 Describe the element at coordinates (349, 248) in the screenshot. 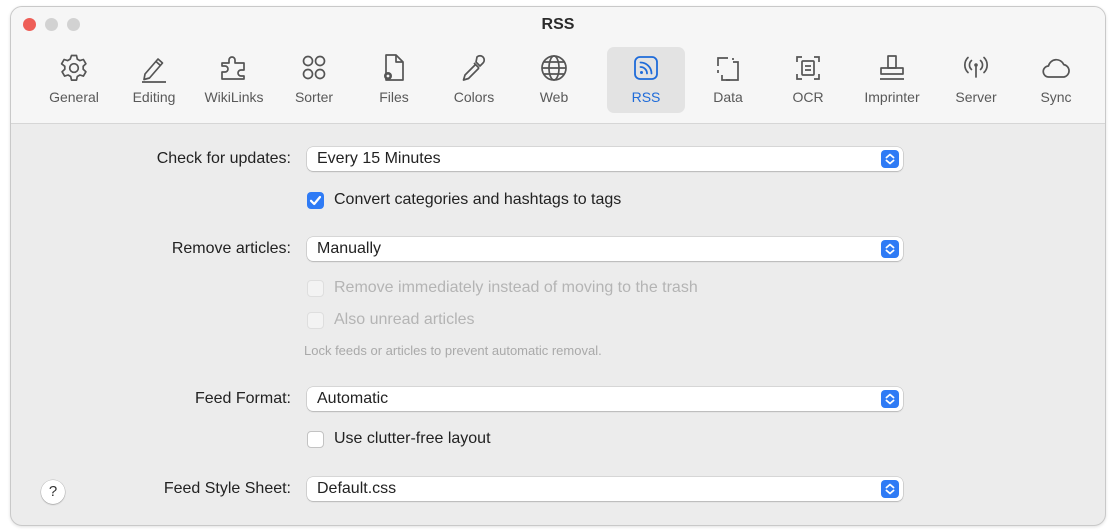

I see `remove-articles-value: Manually` at that location.